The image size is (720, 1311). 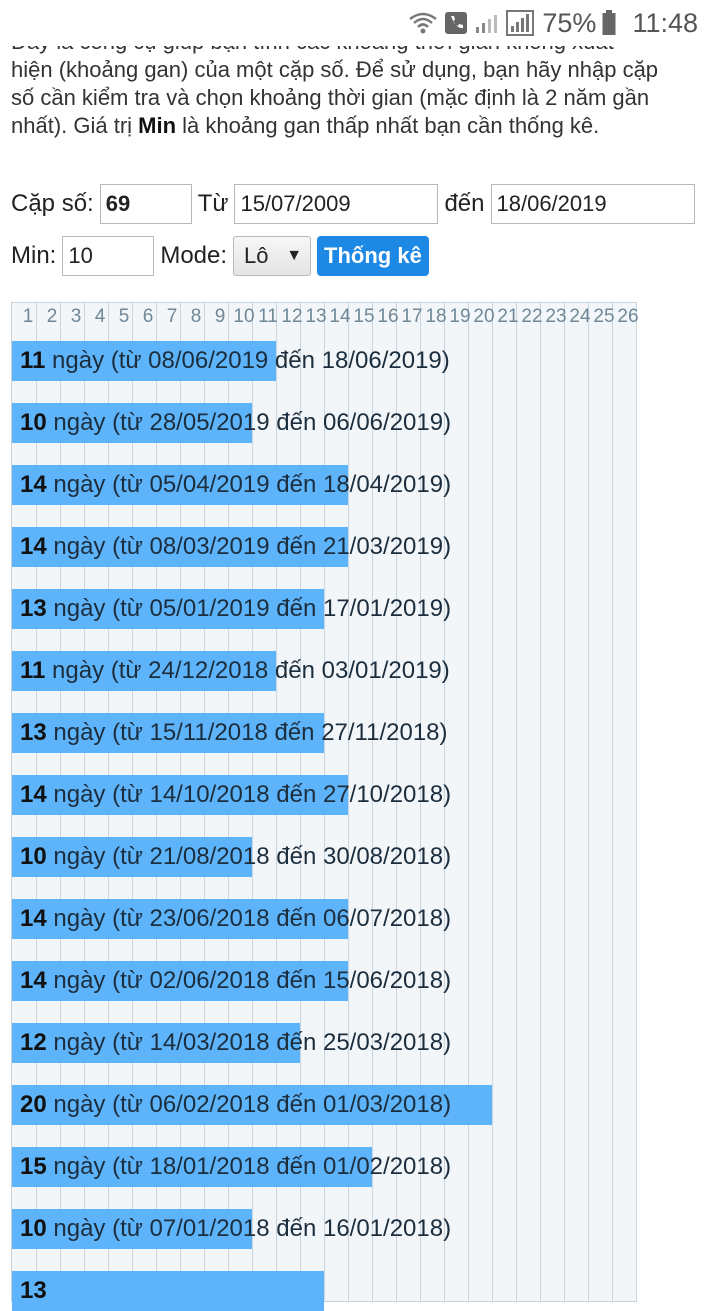 What do you see at coordinates (247, 670) in the screenshot?
I see `gap-range: ngày (từ 24/12/2018 đến 03/01/2019)` at bounding box center [247, 670].